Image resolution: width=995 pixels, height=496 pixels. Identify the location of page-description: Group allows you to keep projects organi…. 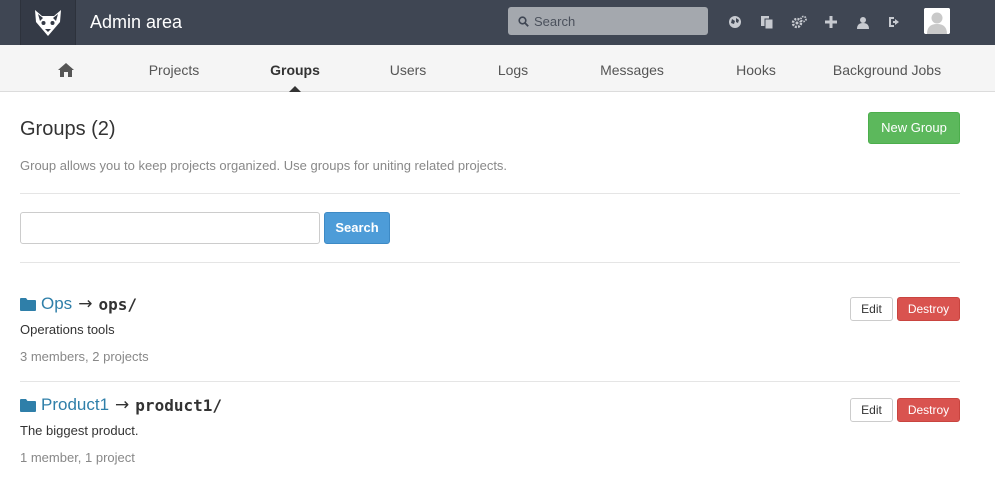
(264, 165).